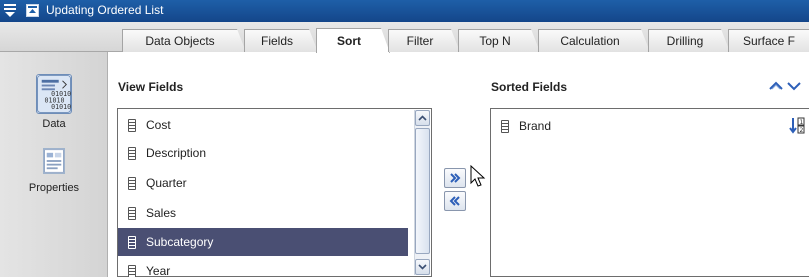  I want to click on list-item-brand: Brand, so click(650, 126).